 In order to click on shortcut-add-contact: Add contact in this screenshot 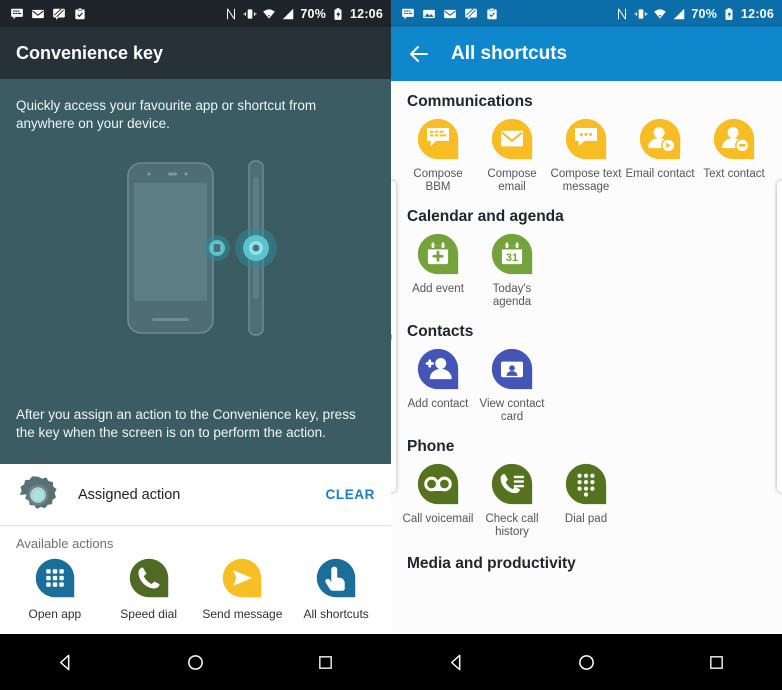, I will do `click(438, 385)`.